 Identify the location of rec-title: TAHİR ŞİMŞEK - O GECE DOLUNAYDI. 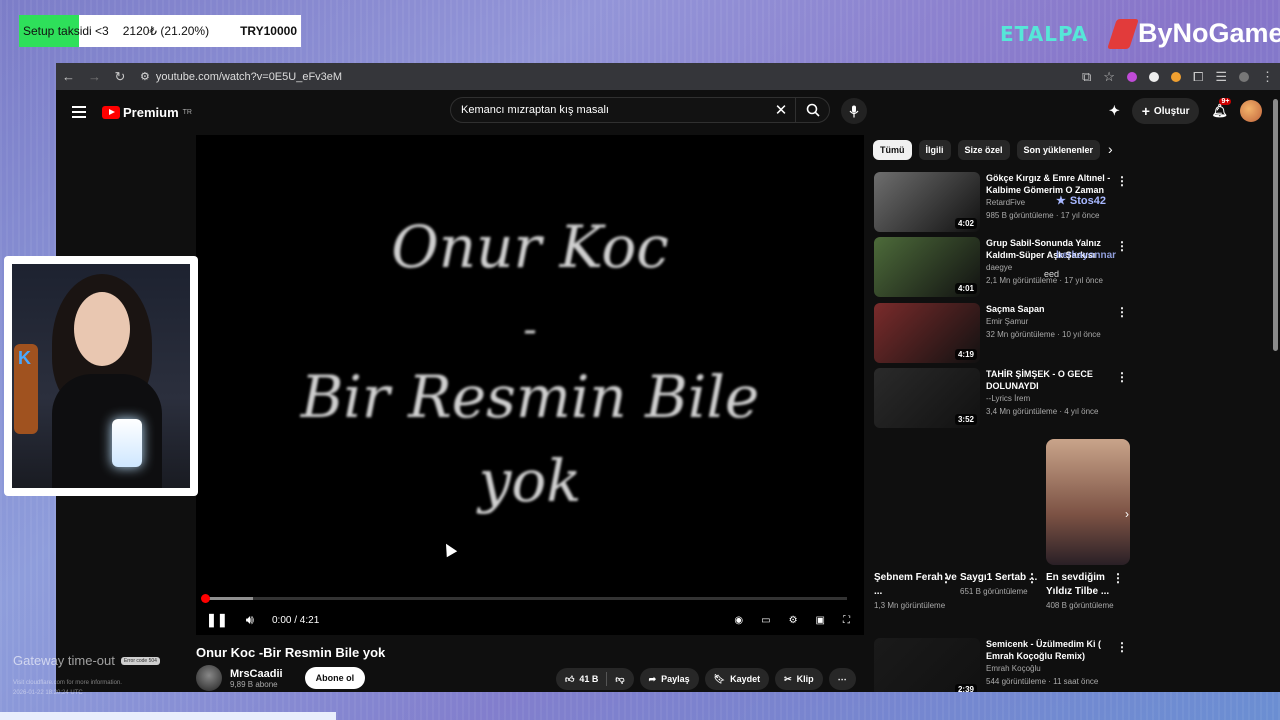
(1051, 380).